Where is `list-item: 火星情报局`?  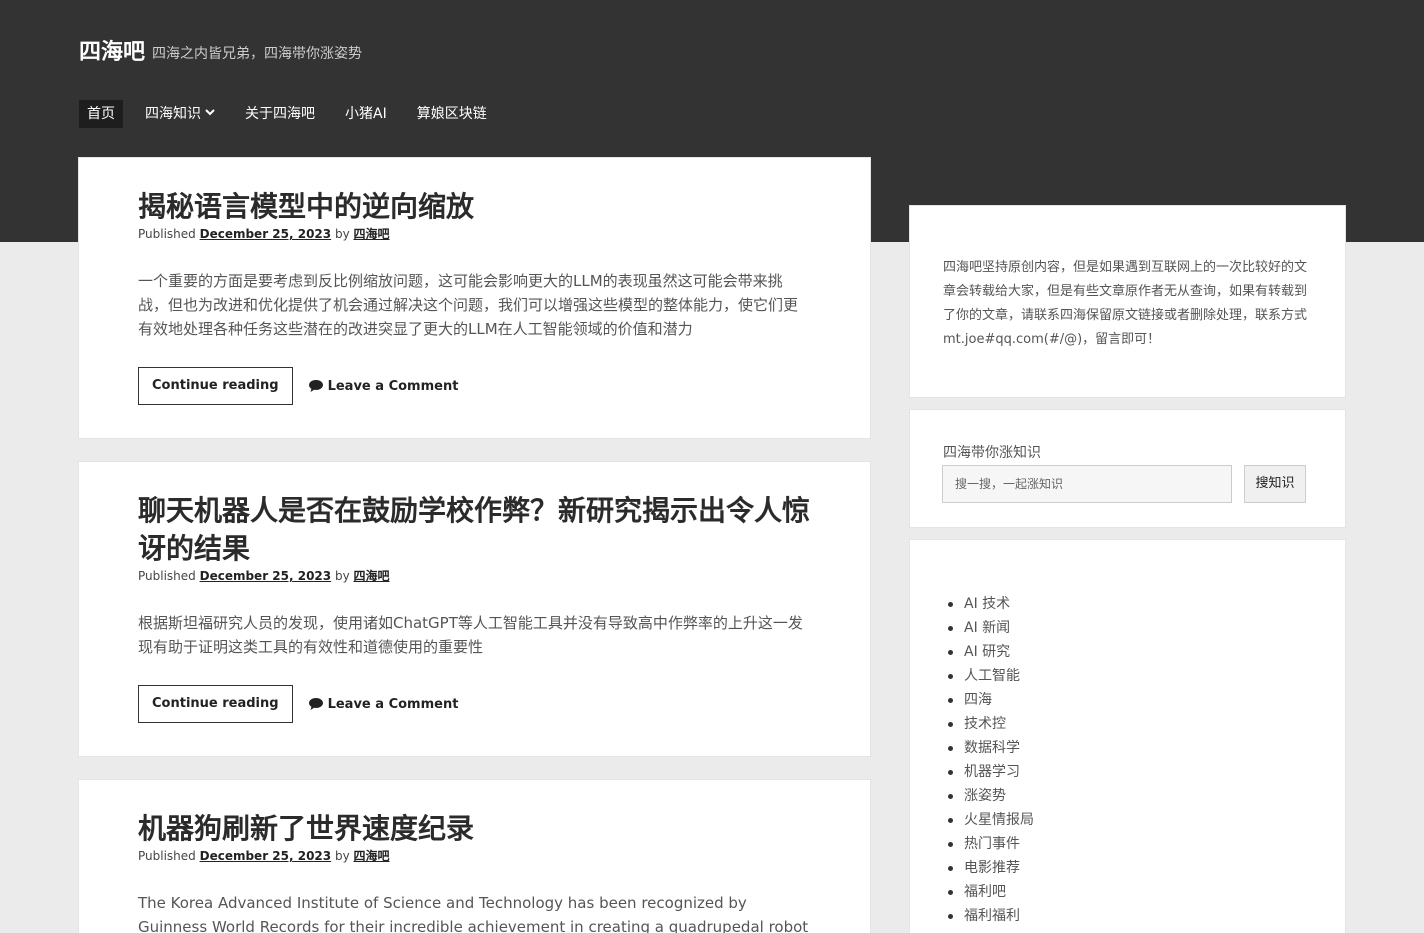
list-item: 火星情报局 is located at coordinates (1146, 820).